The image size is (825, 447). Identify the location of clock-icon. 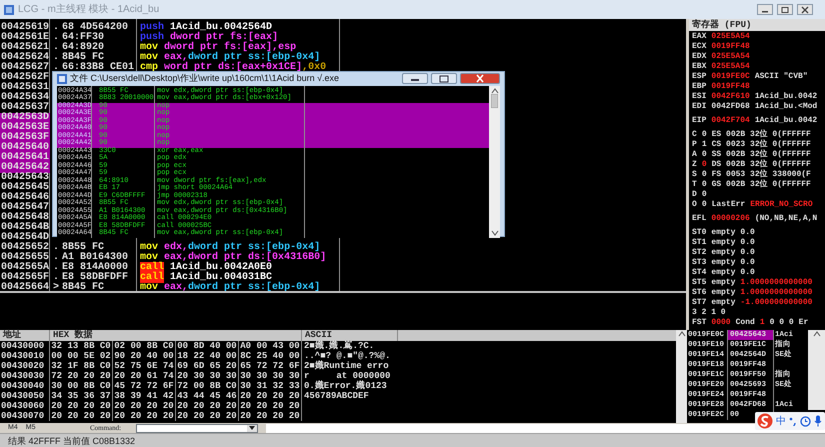
(805, 421).